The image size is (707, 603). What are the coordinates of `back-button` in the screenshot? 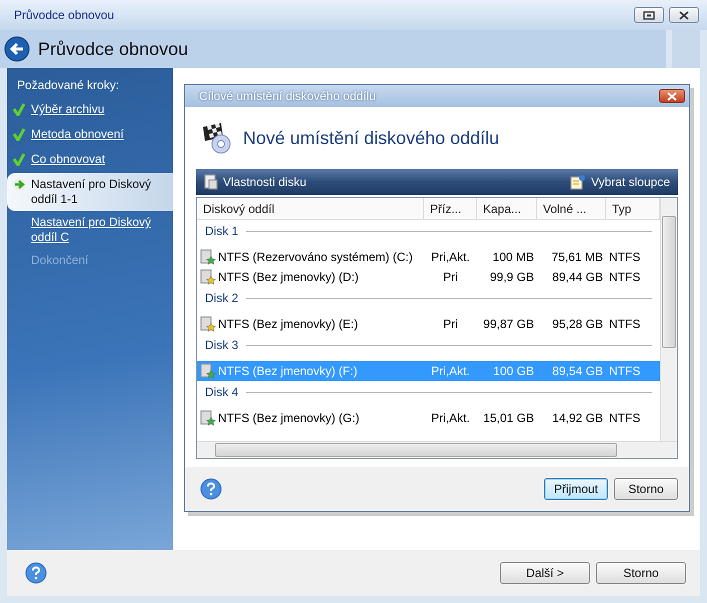 It's located at (17, 49).